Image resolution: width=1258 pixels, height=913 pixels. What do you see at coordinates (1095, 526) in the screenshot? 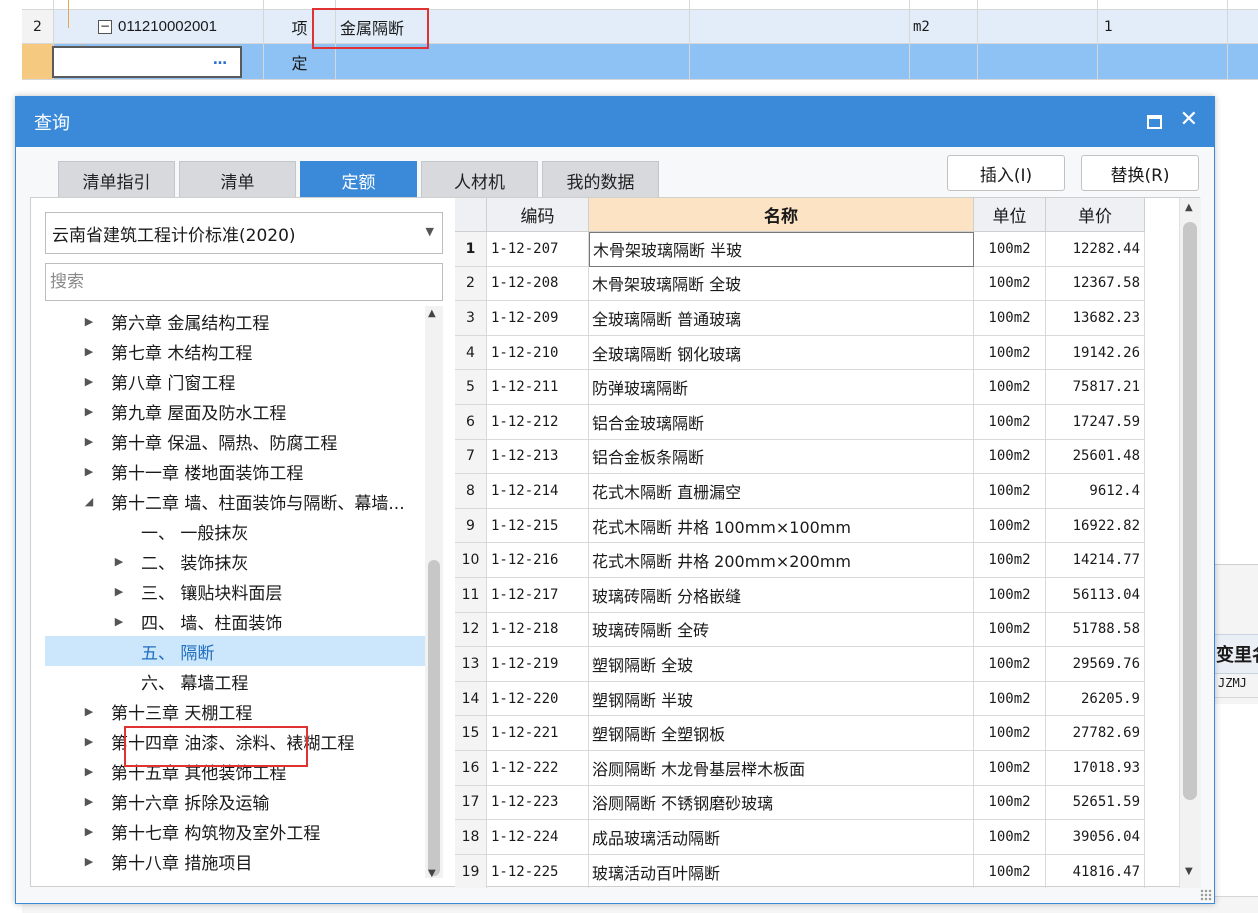
I see `price-cell: 16922.82` at bounding box center [1095, 526].